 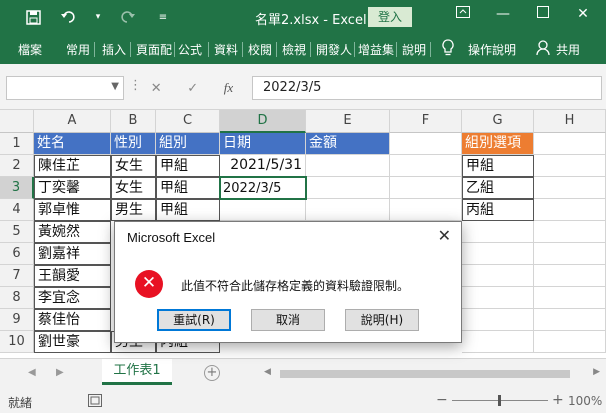 What do you see at coordinates (568, 49) in the screenshot?
I see `share-button: 共用` at bounding box center [568, 49].